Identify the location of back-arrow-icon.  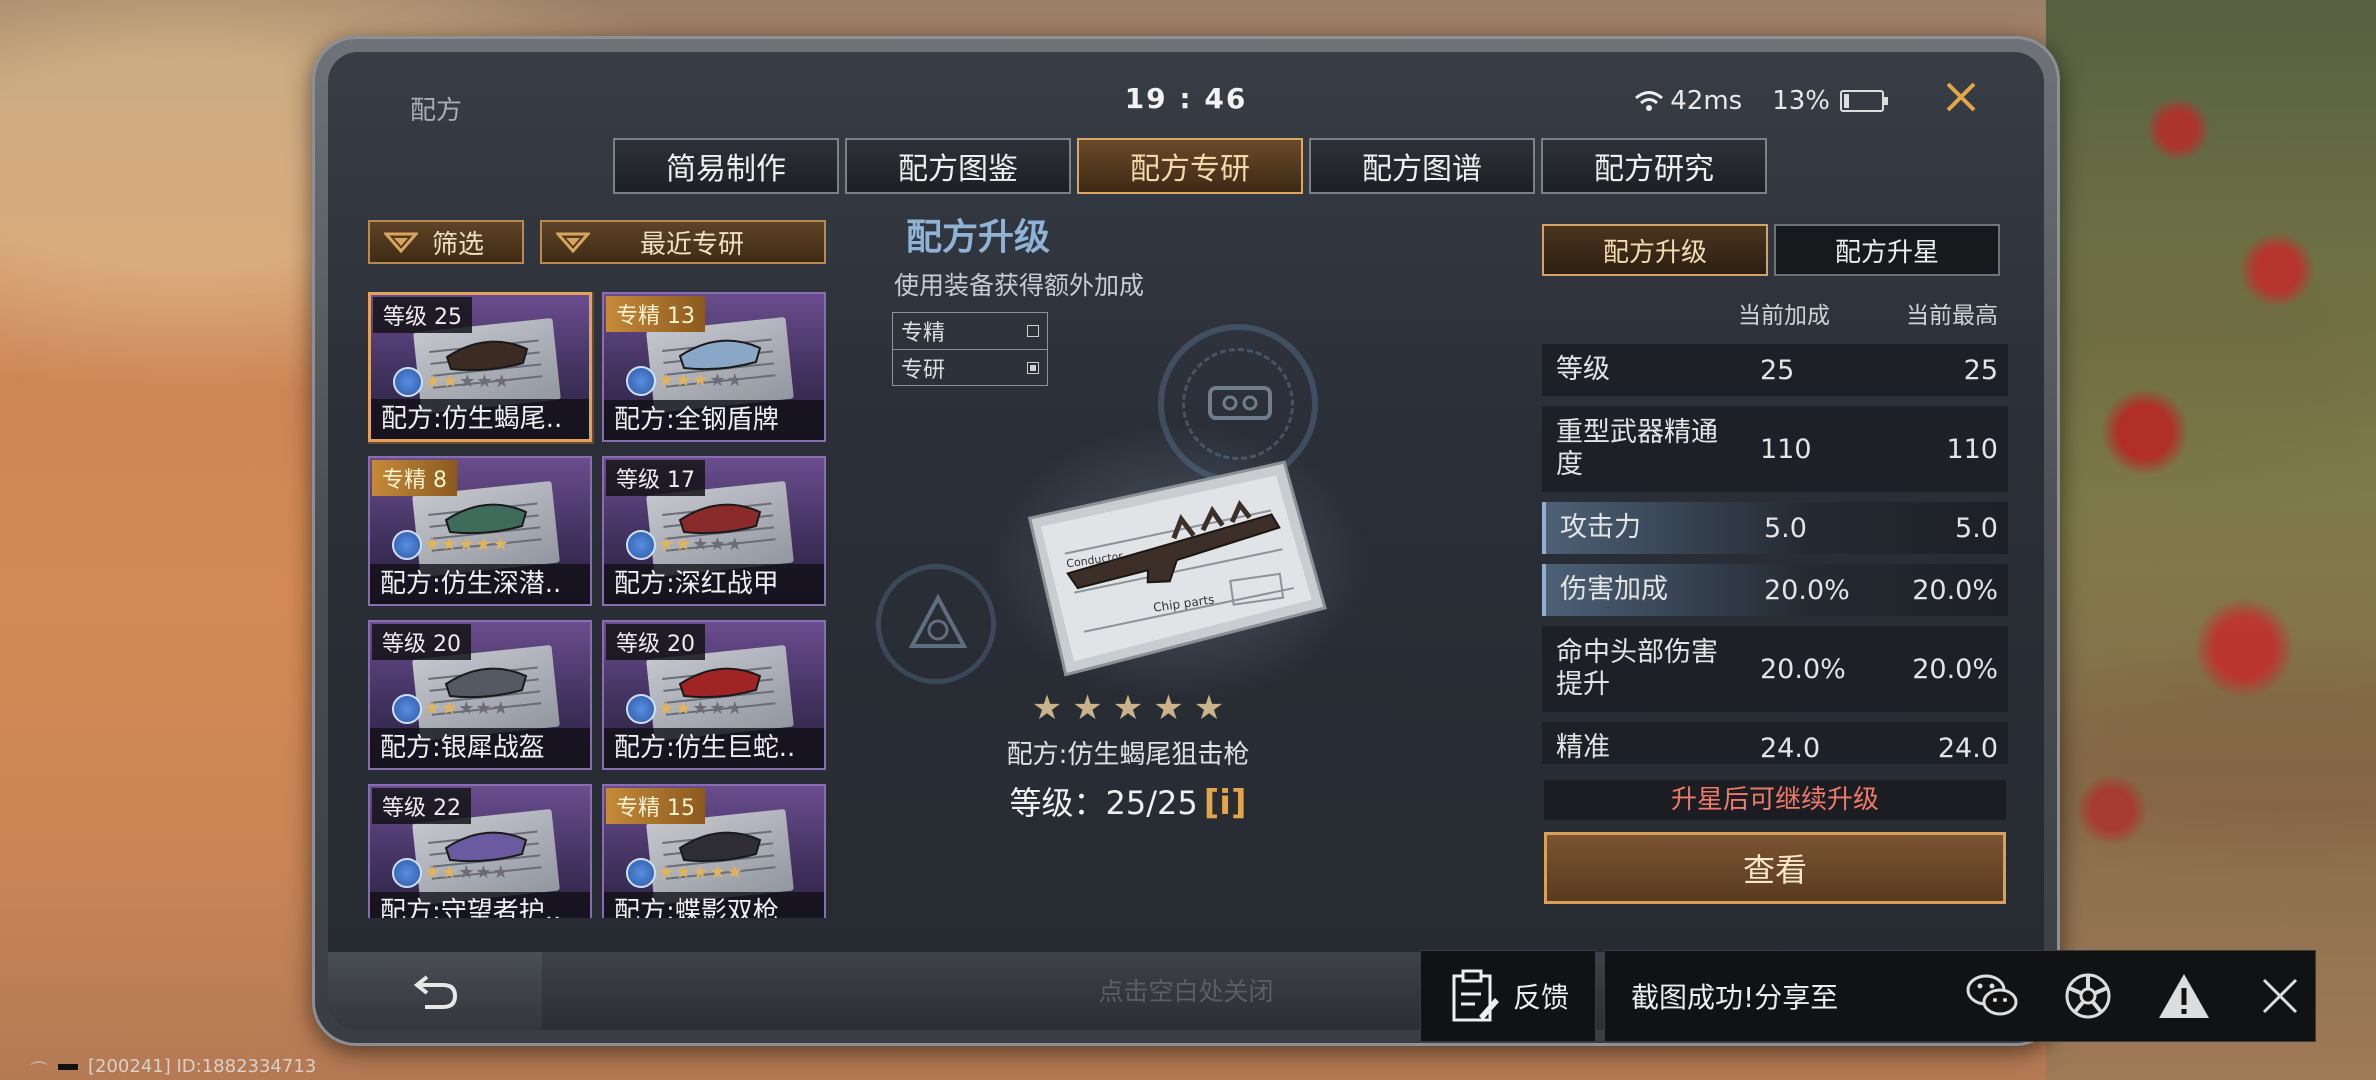
(435, 992).